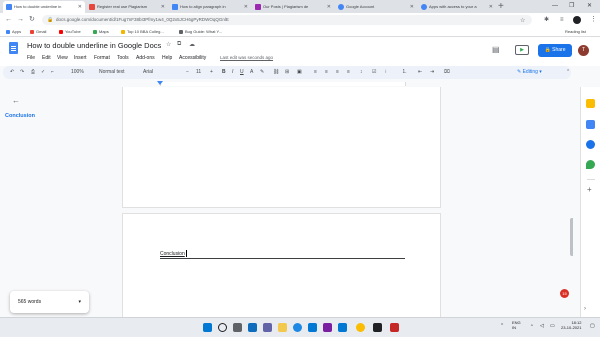 This screenshot has height=337, width=600. Describe the element at coordinates (167, 58) in the screenshot. I see `menu-help: Help` at that location.